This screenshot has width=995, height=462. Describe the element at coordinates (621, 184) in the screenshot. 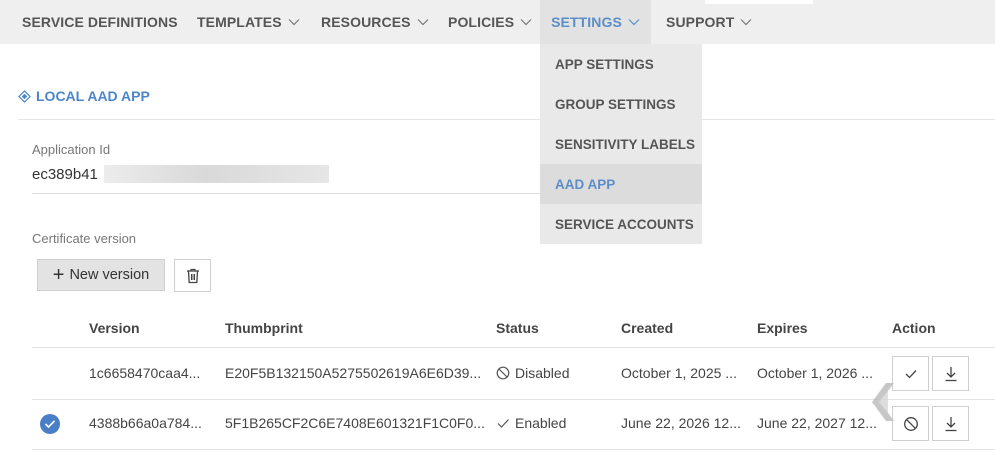

I see `menu-item-aad-app: AAD APP` at that location.